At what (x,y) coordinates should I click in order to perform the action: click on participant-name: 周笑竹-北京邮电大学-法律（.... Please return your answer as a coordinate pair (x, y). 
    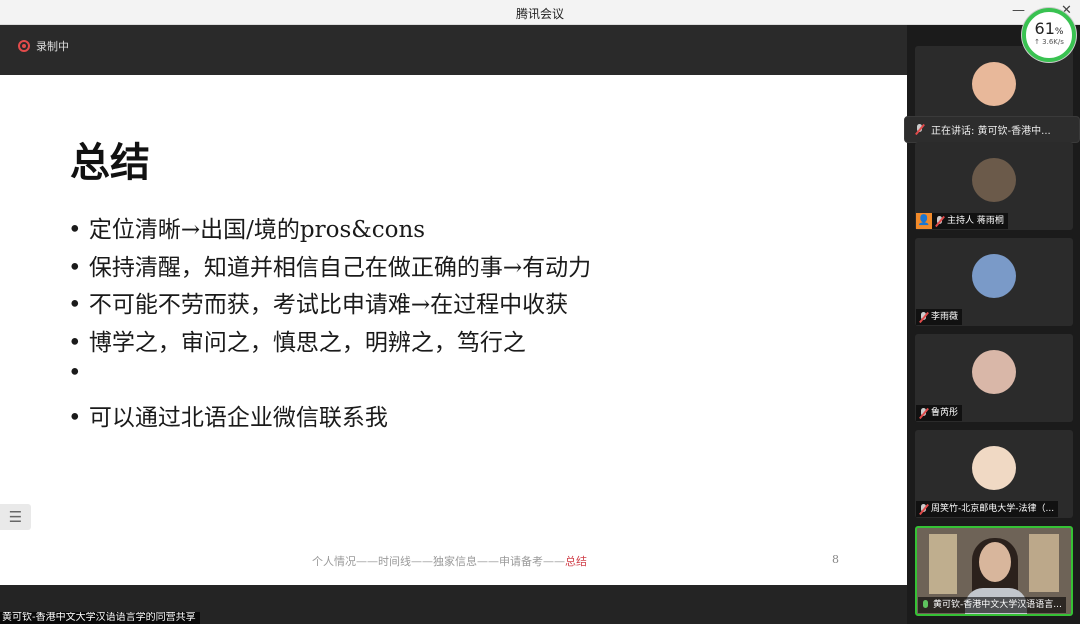
    Looking at the image, I should click on (993, 509).